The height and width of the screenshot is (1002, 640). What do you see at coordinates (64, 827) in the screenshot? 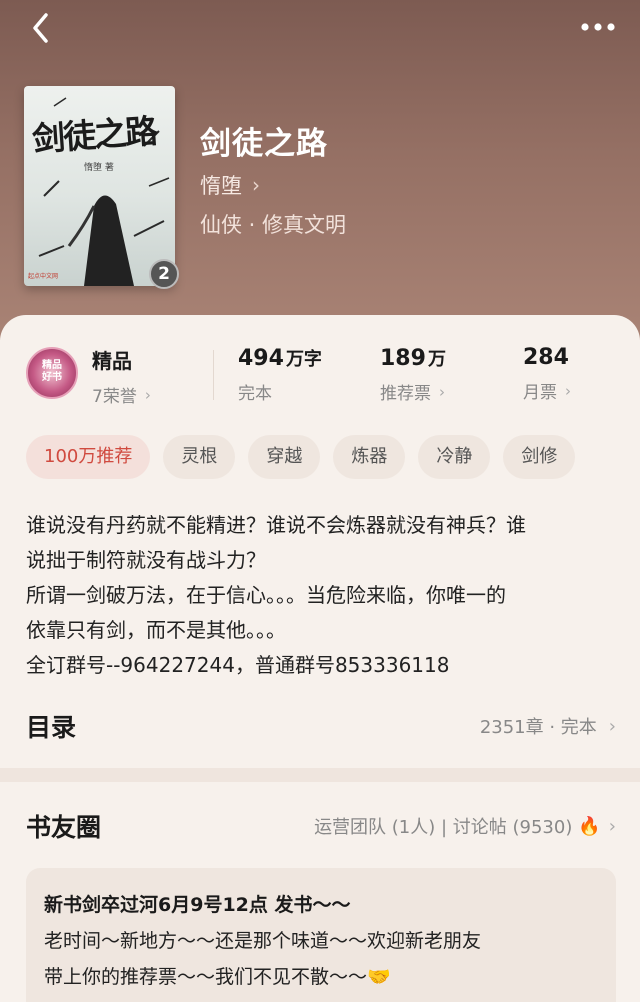
I see `circle-title: 书友圈` at bounding box center [64, 827].